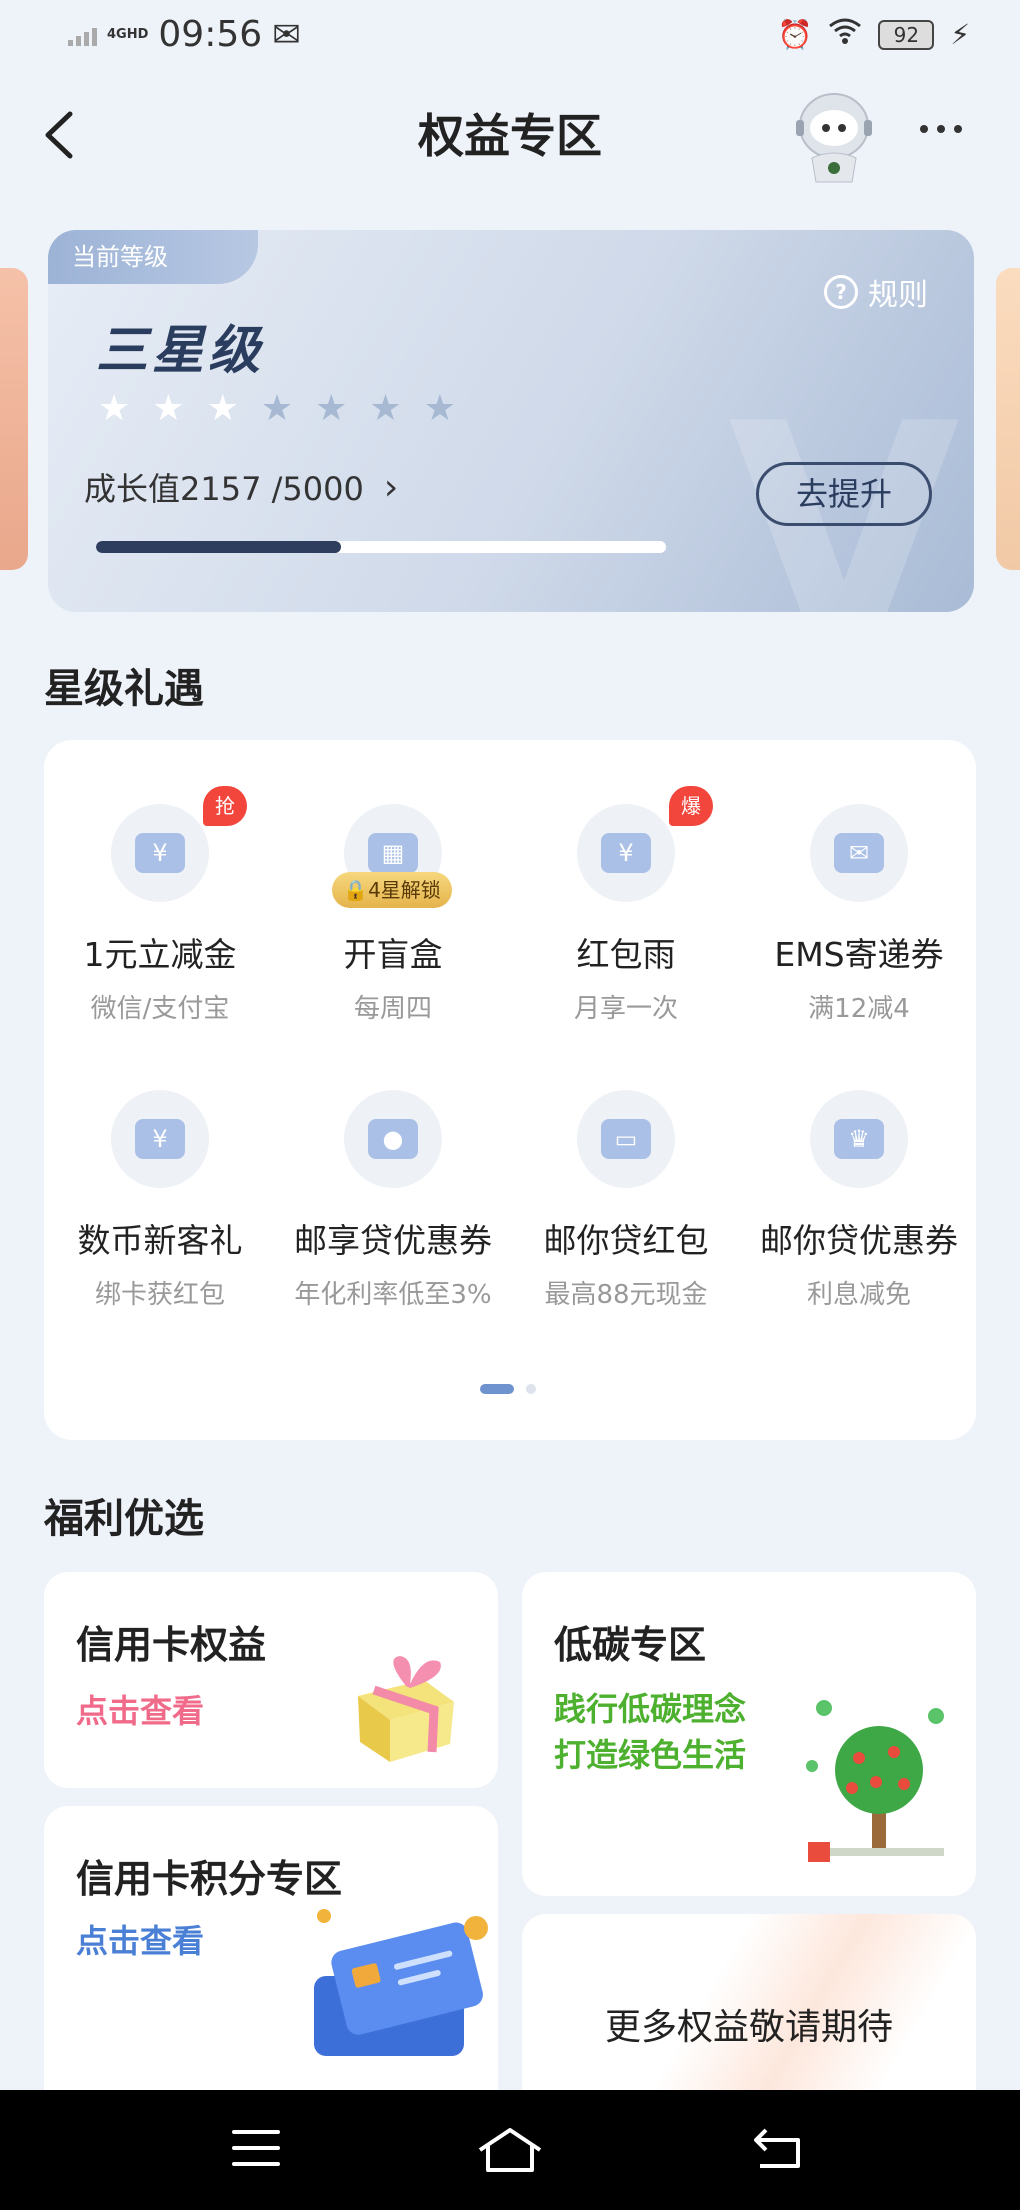 The image size is (1020, 2210). Describe the element at coordinates (219, 547) in the screenshot. I see `growth-progress-fill` at that location.